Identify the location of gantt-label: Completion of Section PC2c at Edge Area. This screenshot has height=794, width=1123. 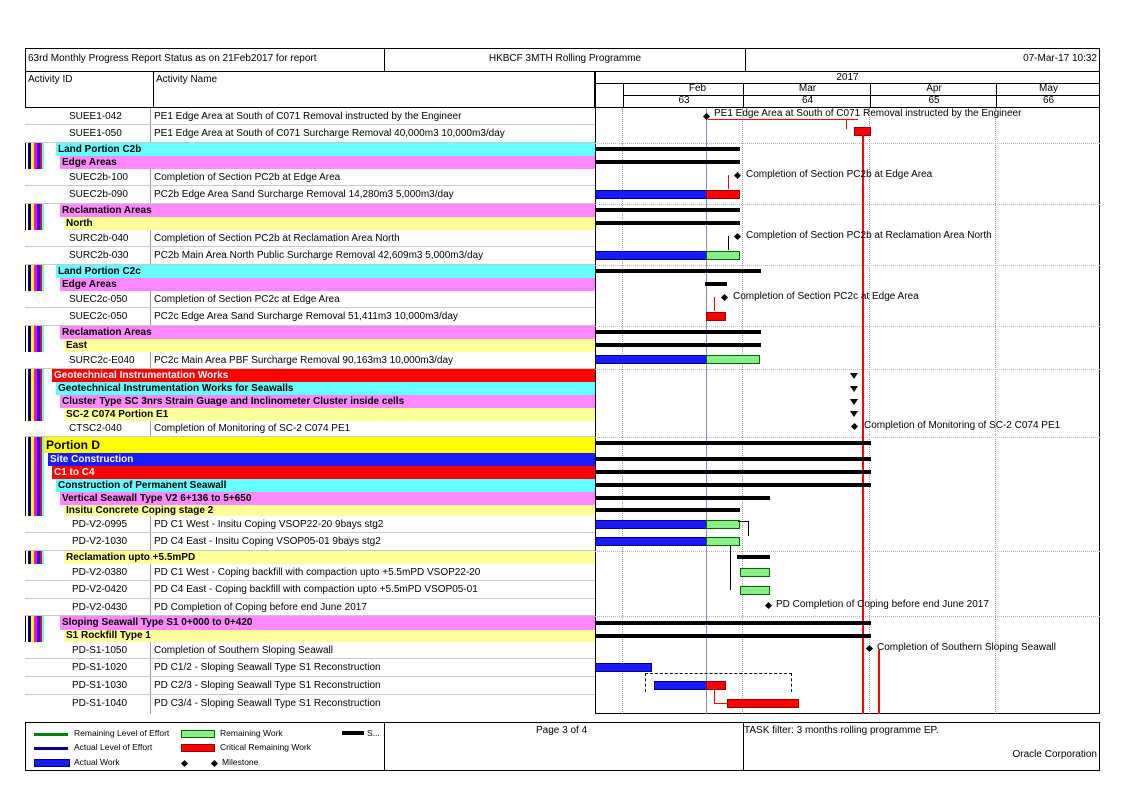
(826, 296).